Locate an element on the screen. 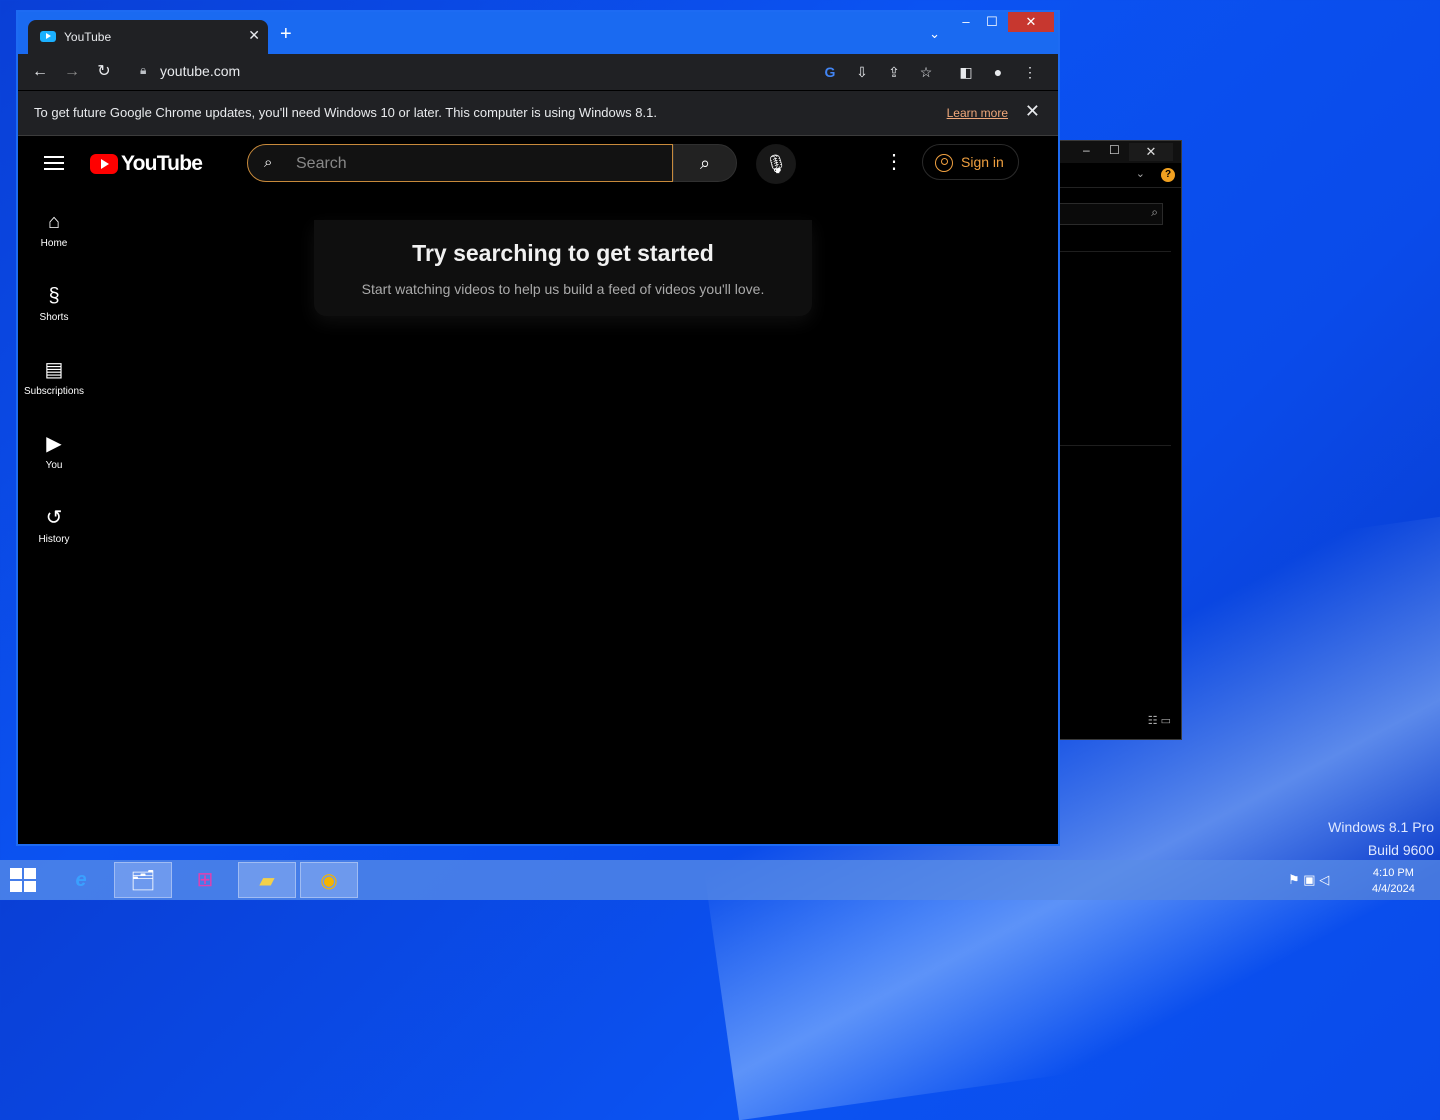  maximize-button: ☐ is located at coordinates (992, 22).